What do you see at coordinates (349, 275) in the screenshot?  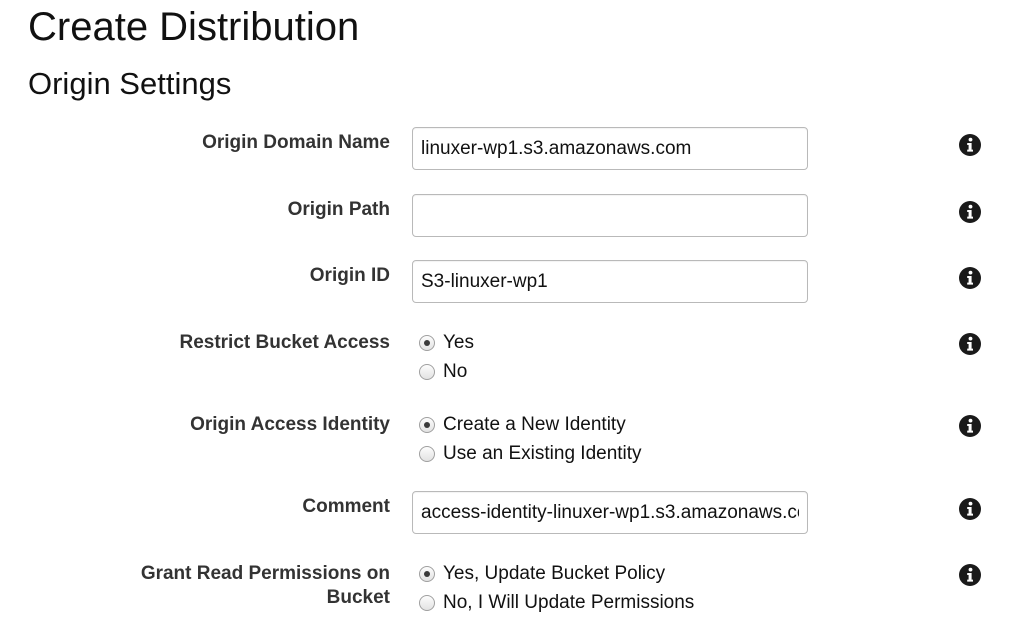 I see `origin-id-label: Origin ID` at bounding box center [349, 275].